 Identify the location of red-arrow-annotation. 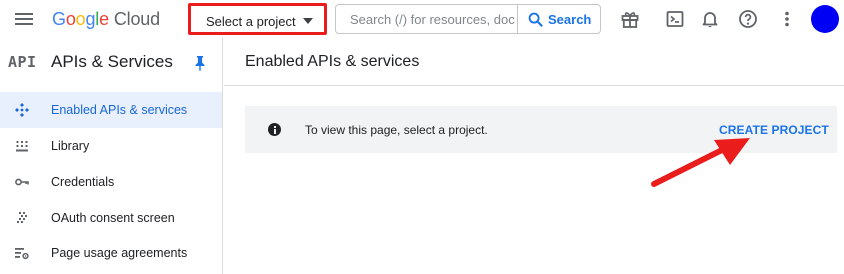
(700, 162).